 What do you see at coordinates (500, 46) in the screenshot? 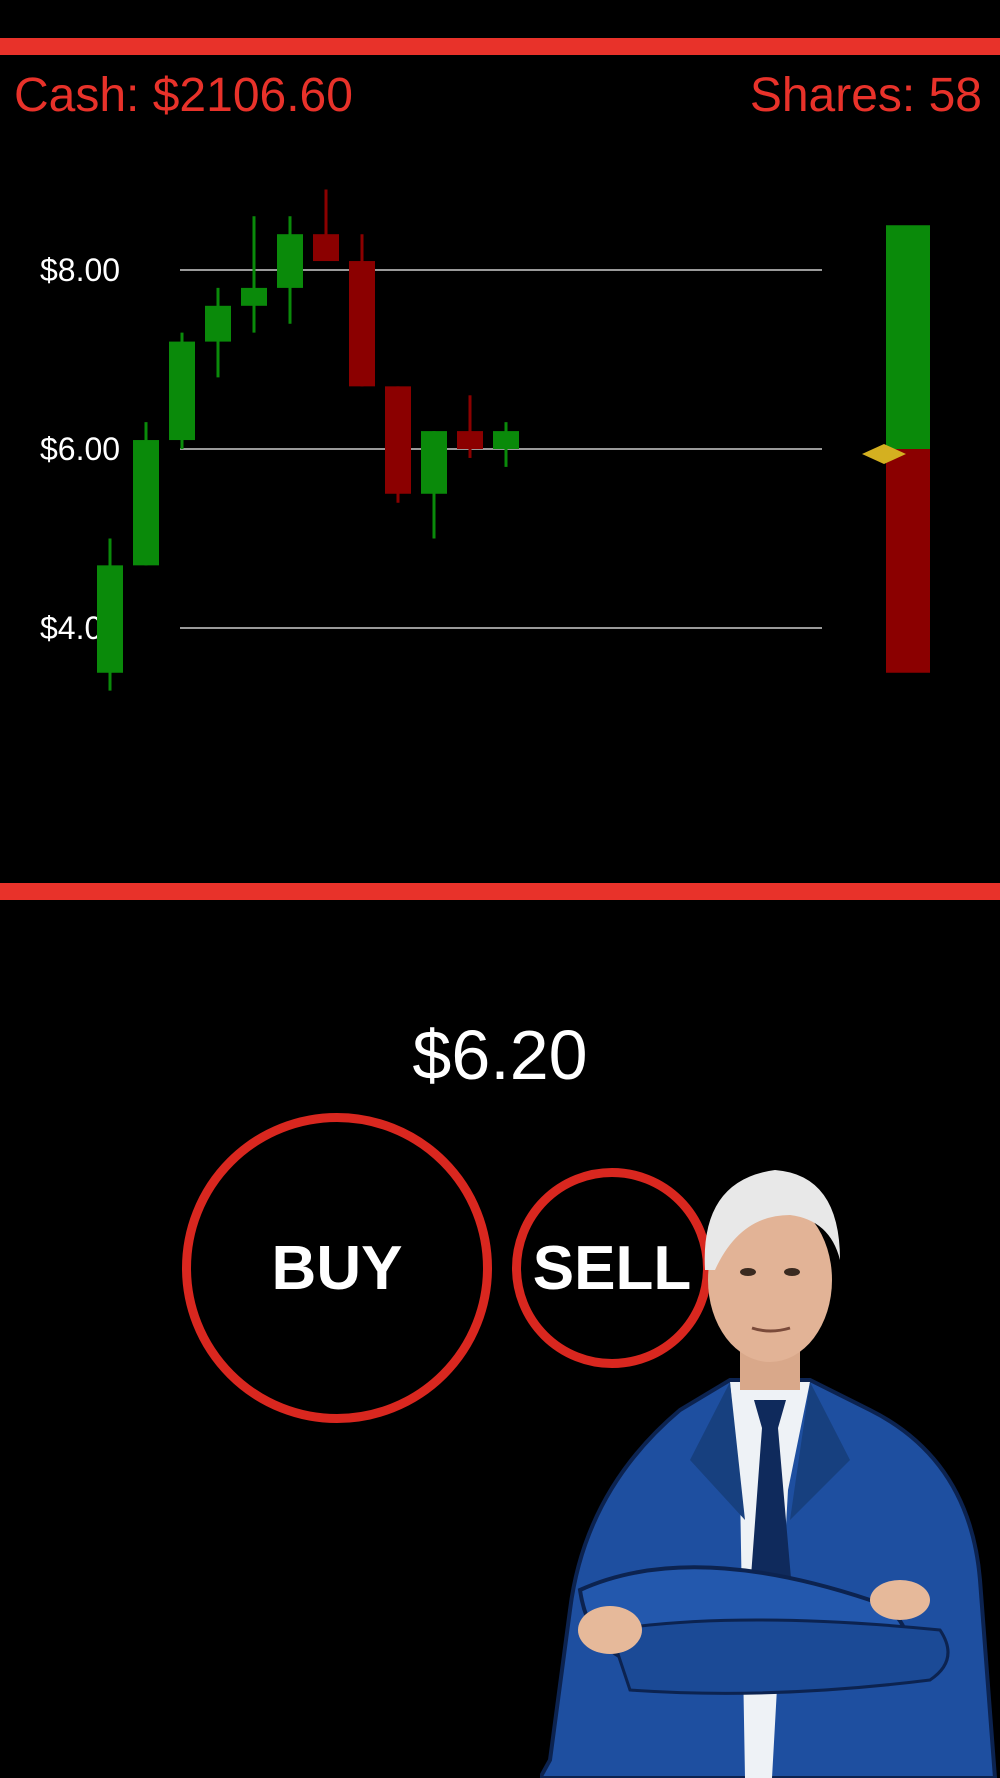
I see `top-divider-bar` at bounding box center [500, 46].